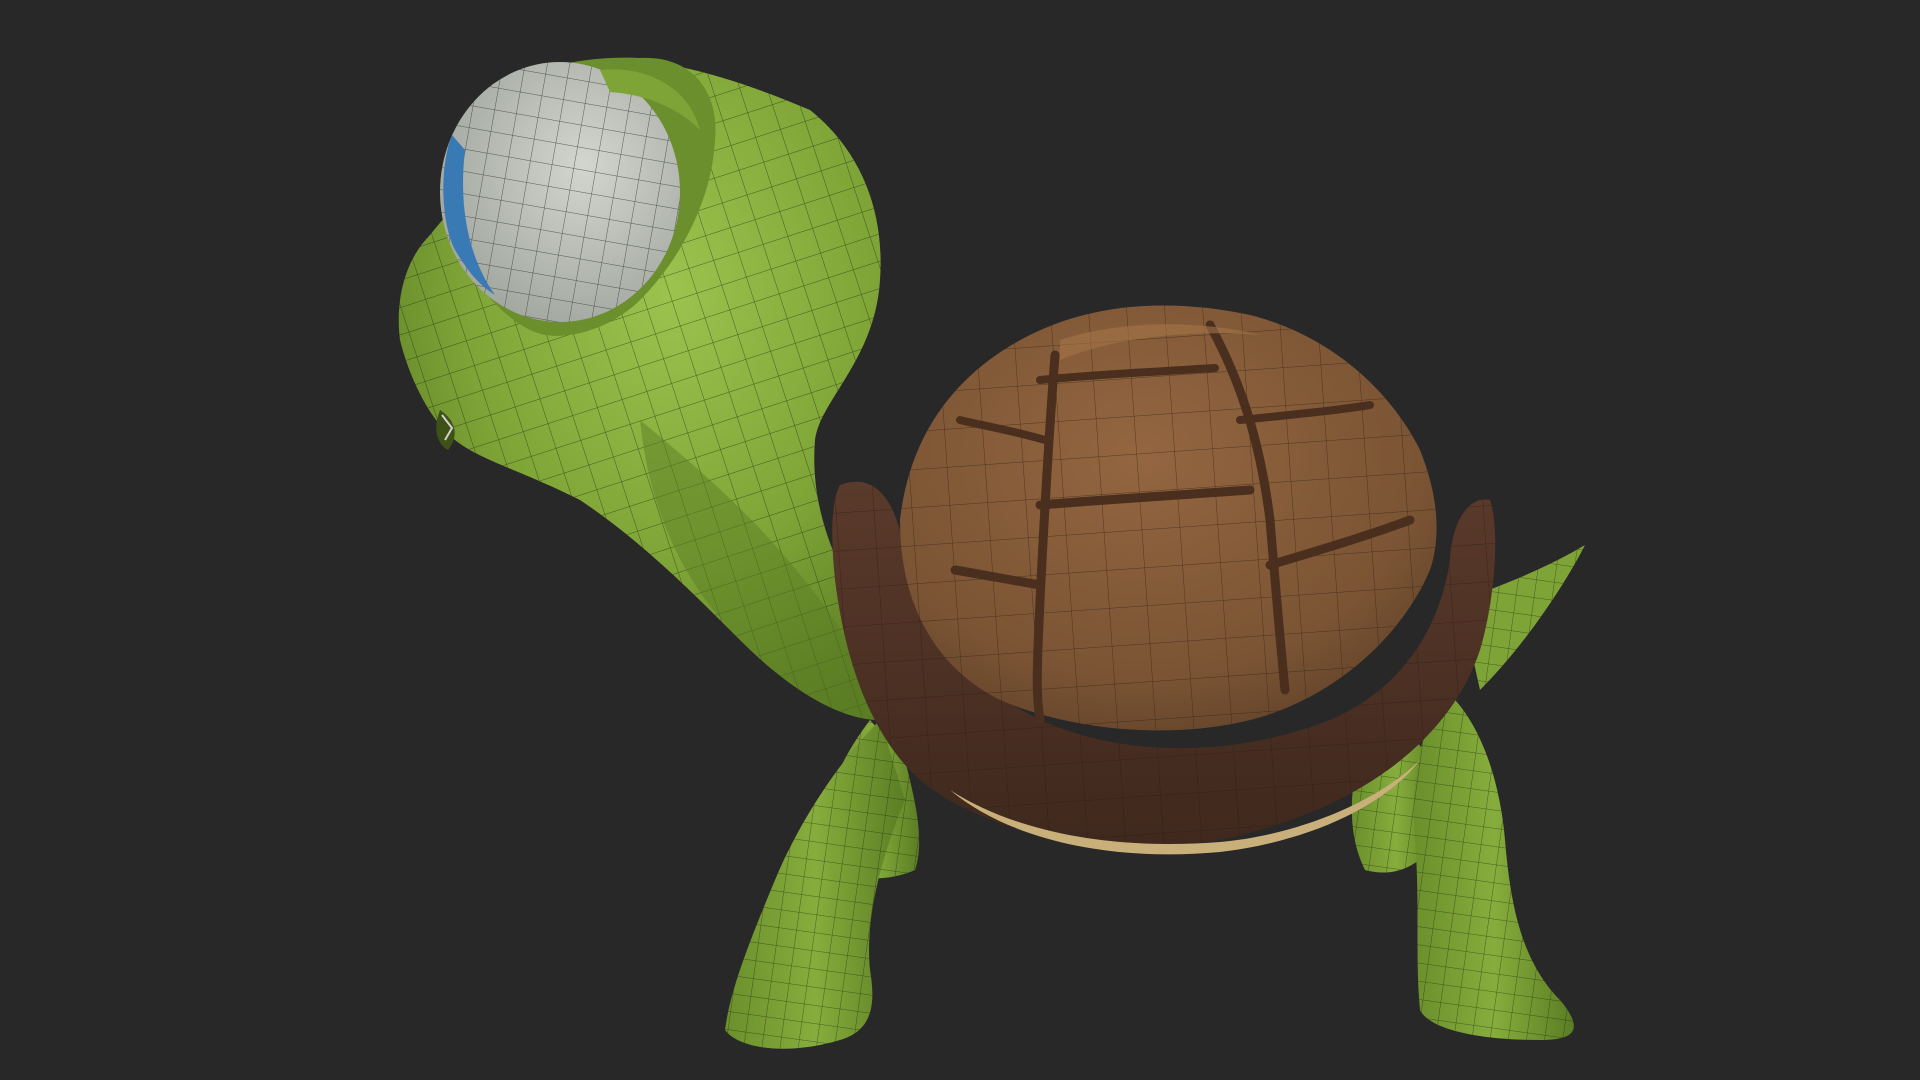  Describe the element at coordinates (1168, 518) in the screenshot. I see `shell-dome` at that location.